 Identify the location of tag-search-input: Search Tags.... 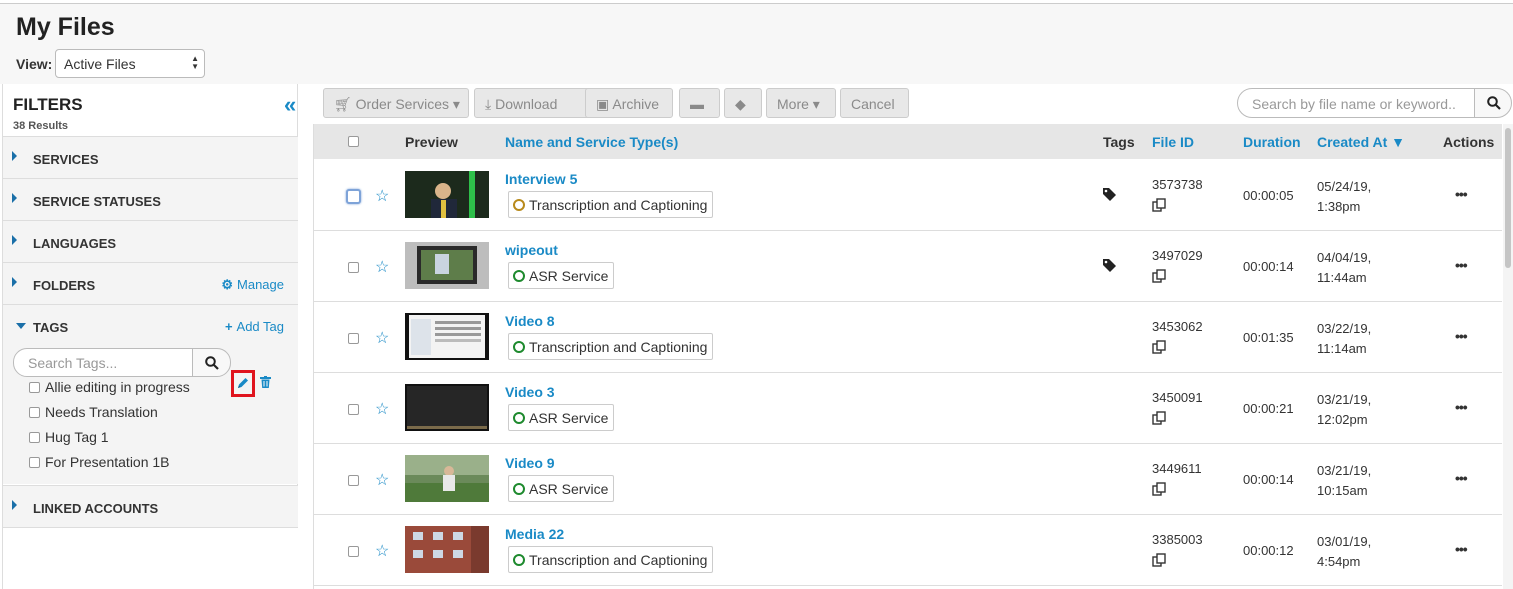
(103, 362).